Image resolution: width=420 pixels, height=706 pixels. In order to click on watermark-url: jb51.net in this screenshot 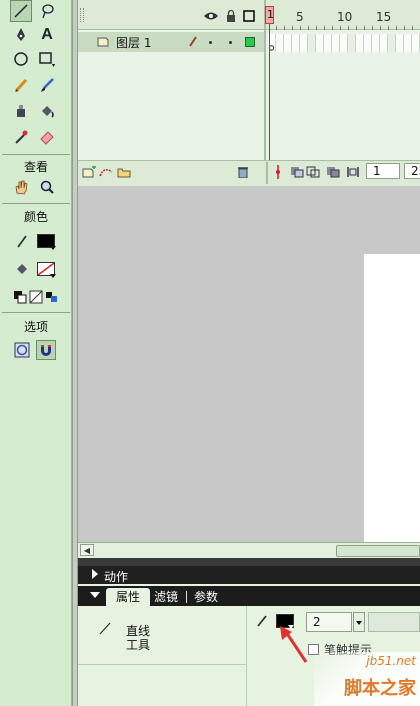, I will do `click(391, 661)`.